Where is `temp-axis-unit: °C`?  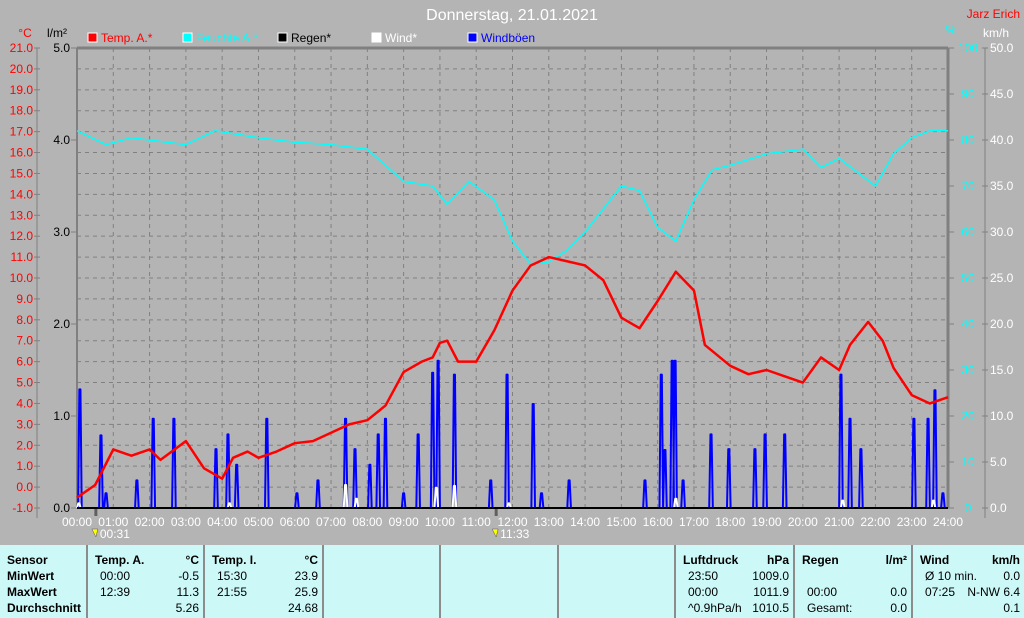 temp-axis-unit: °C is located at coordinates (25, 33).